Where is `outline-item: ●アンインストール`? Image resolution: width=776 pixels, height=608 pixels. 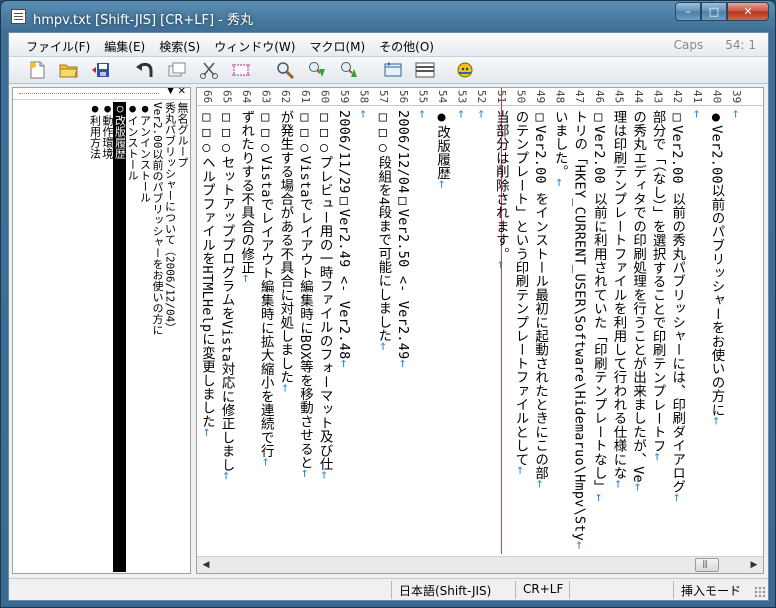 outline-item: ●アンインストール is located at coordinates (145, 337).